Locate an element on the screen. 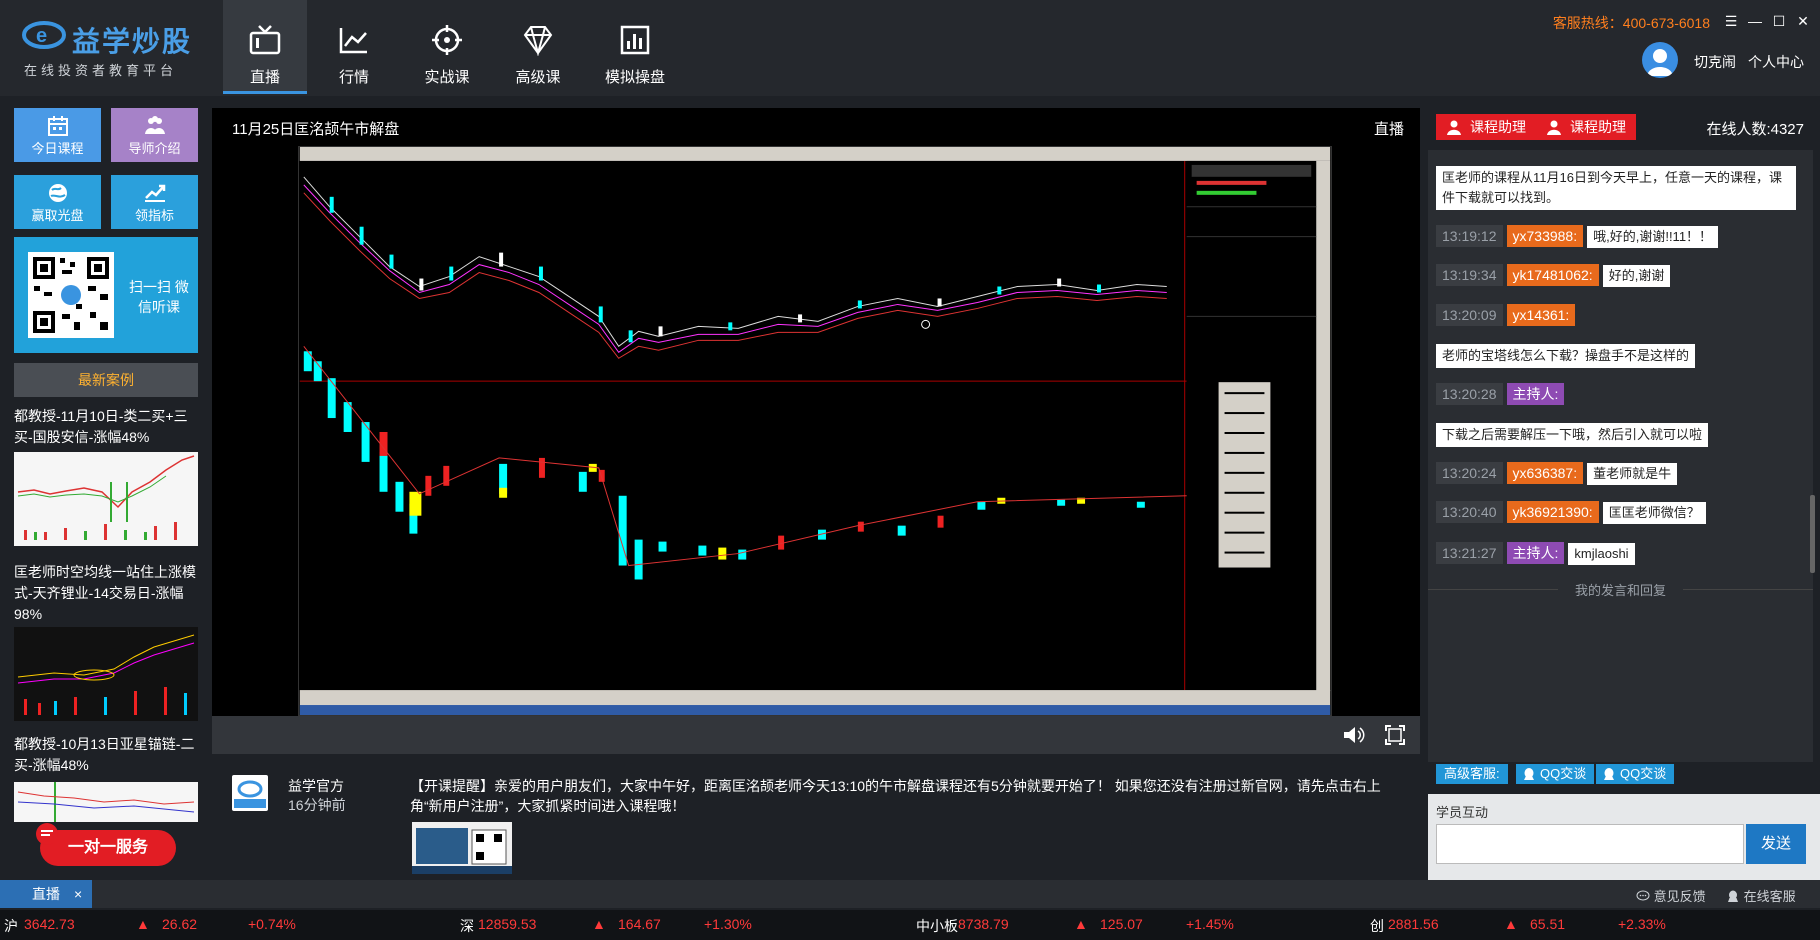 This screenshot has width=1820, height=940. ticker-price: 3642.73 is located at coordinates (49, 924).